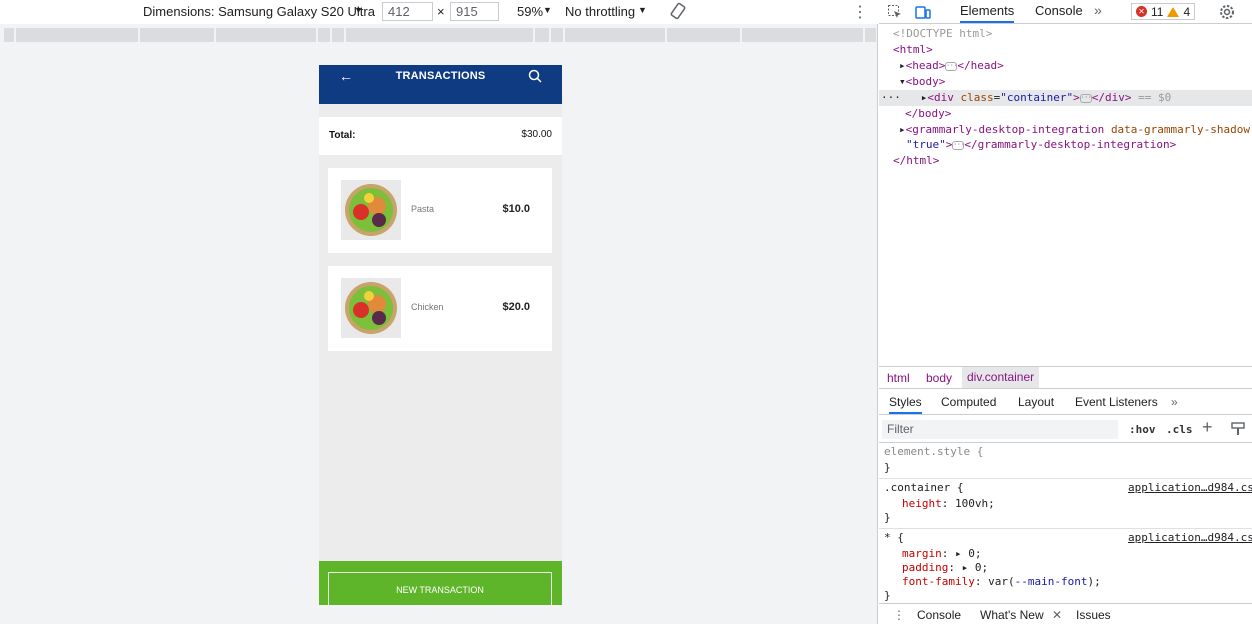 The image size is (1252, 624). What do you see at coordinates (1141, 11) in the screenshot?
I see `error-icon: ✕` at bounding box center [1141, 11].